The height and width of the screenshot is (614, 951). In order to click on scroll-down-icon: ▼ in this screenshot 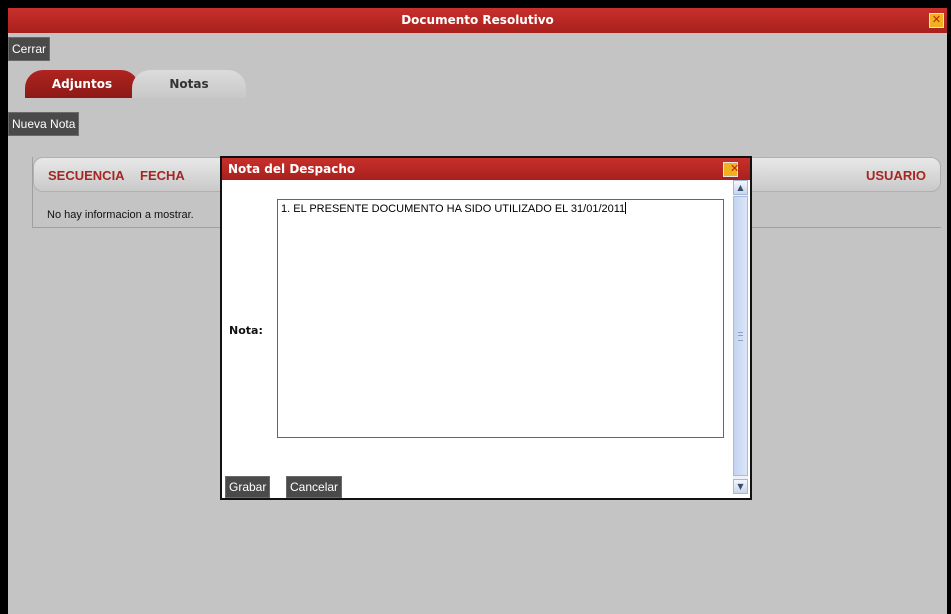, I will do `click(740, 486)`.